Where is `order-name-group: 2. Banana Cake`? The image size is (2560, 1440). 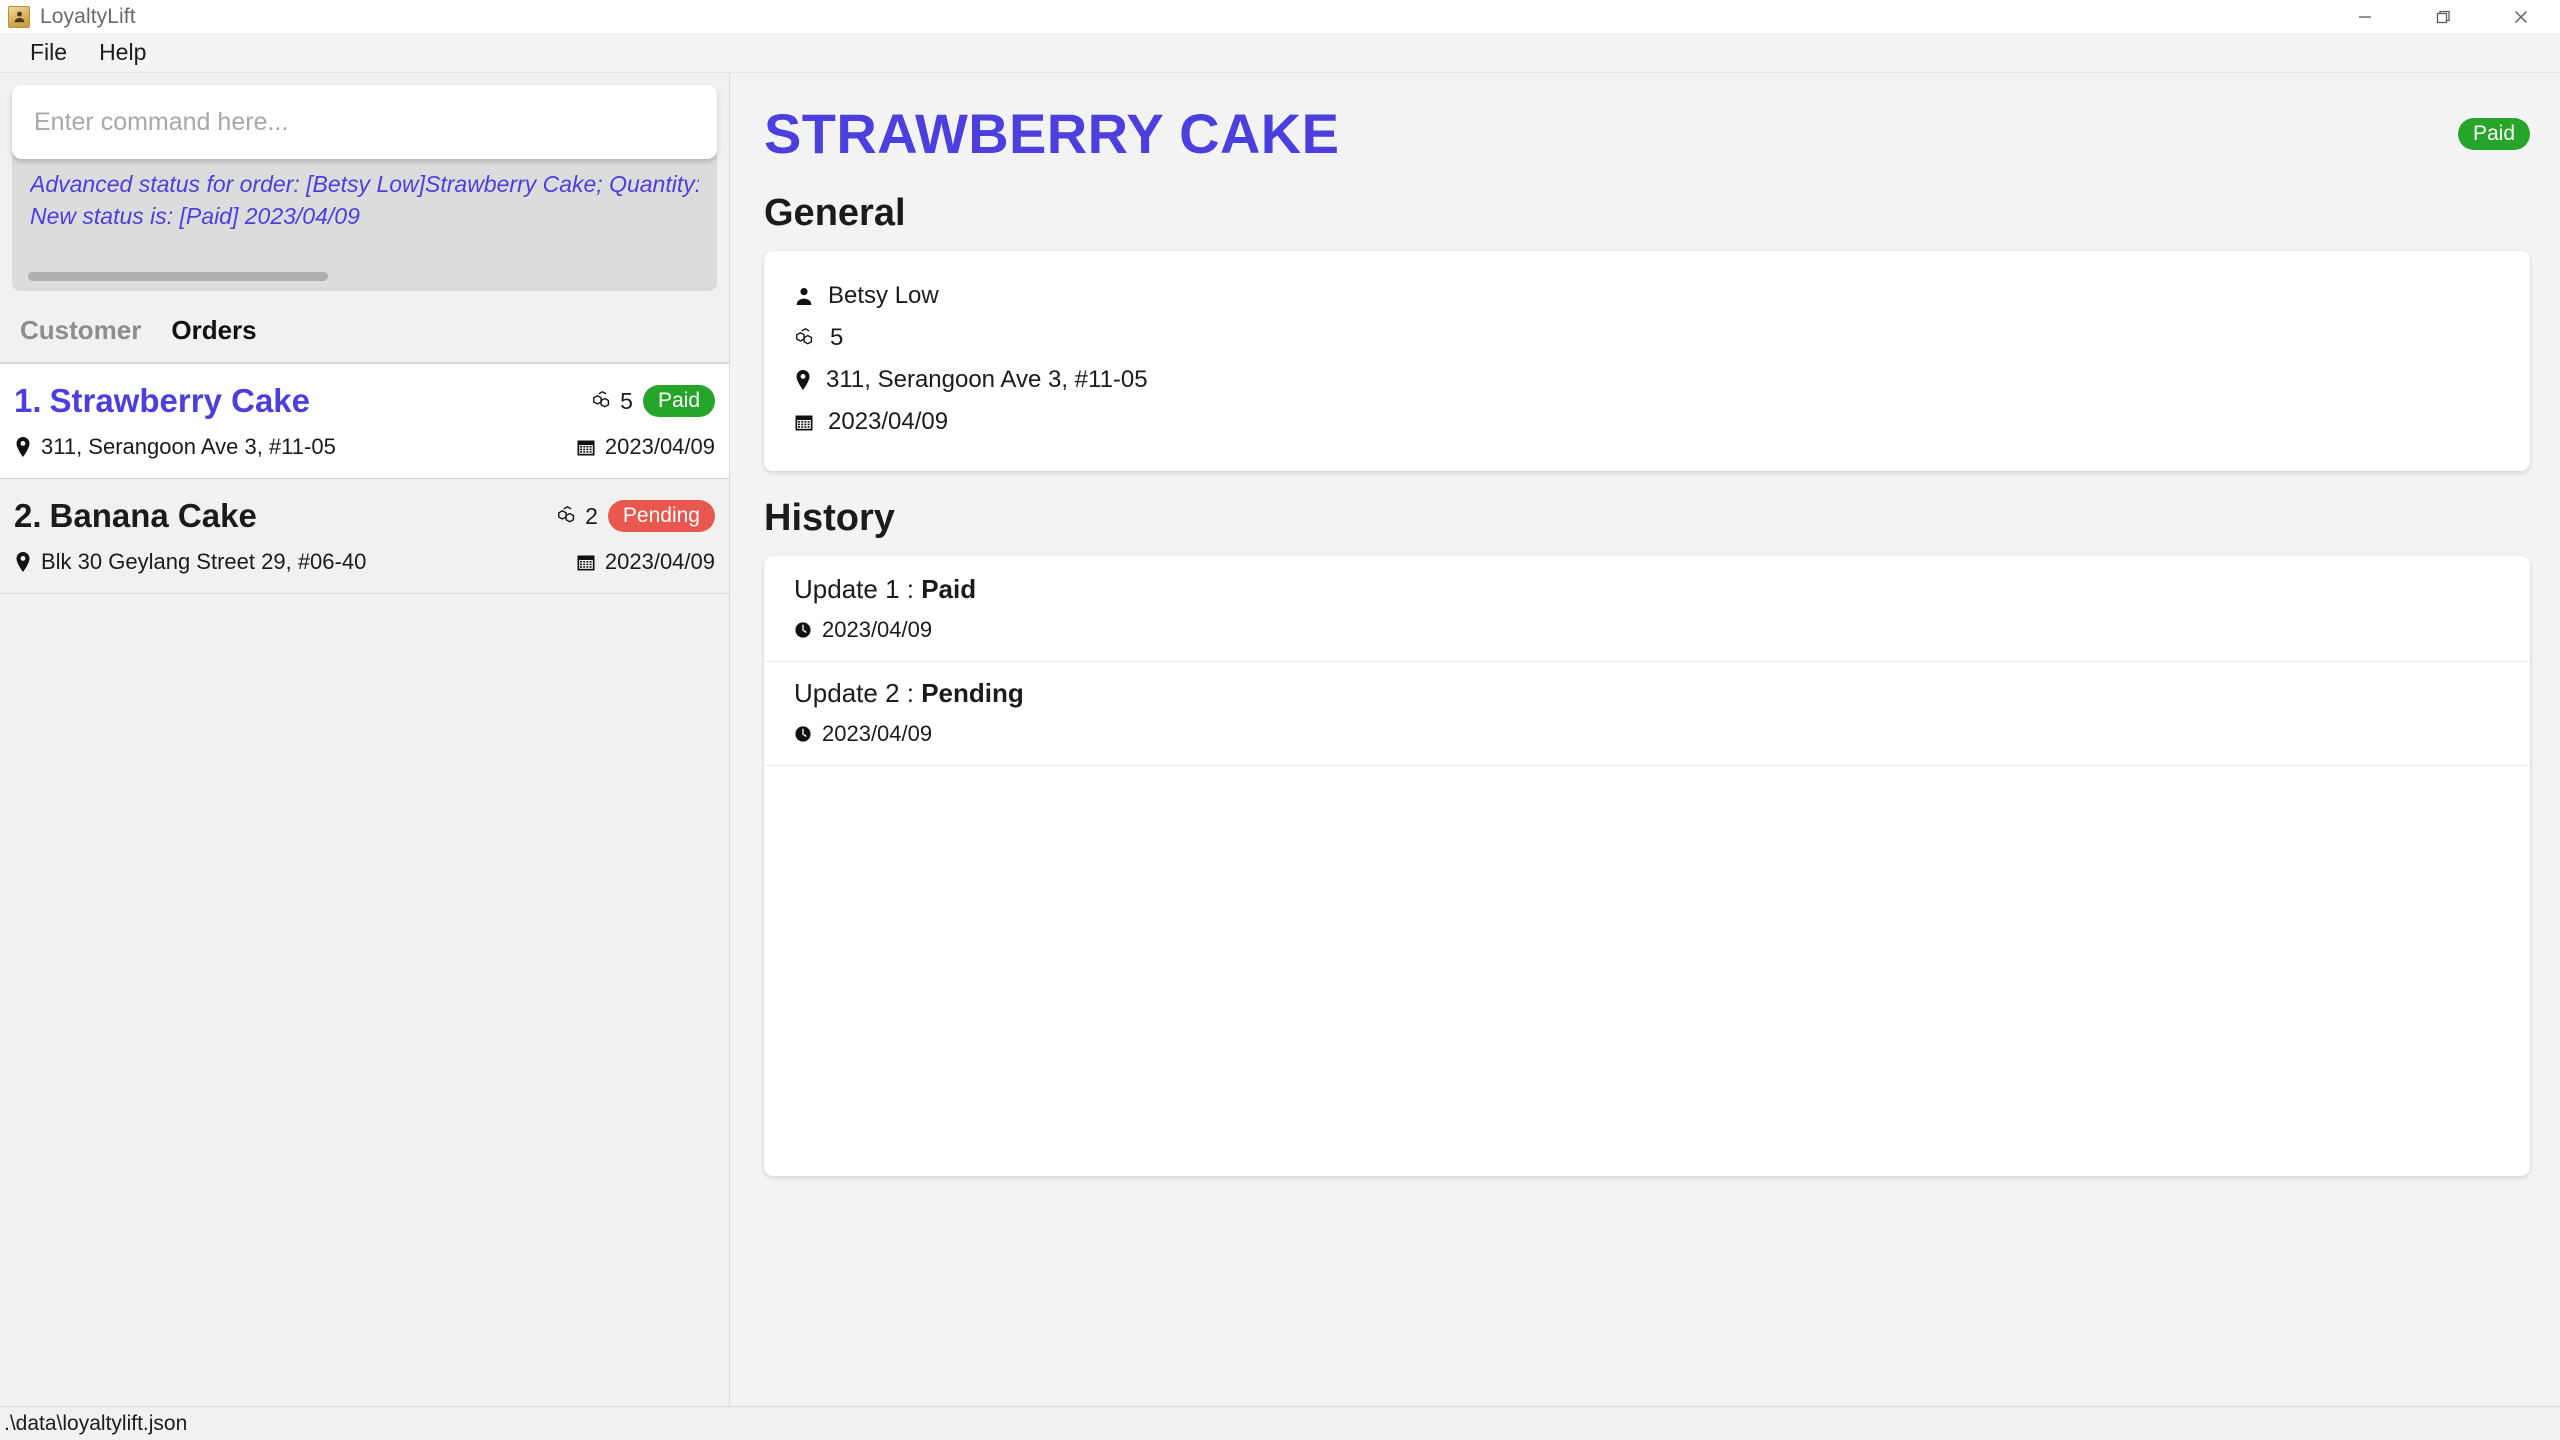 order-name-group: 2. Banana Cake is located at coordinates (135, 516).